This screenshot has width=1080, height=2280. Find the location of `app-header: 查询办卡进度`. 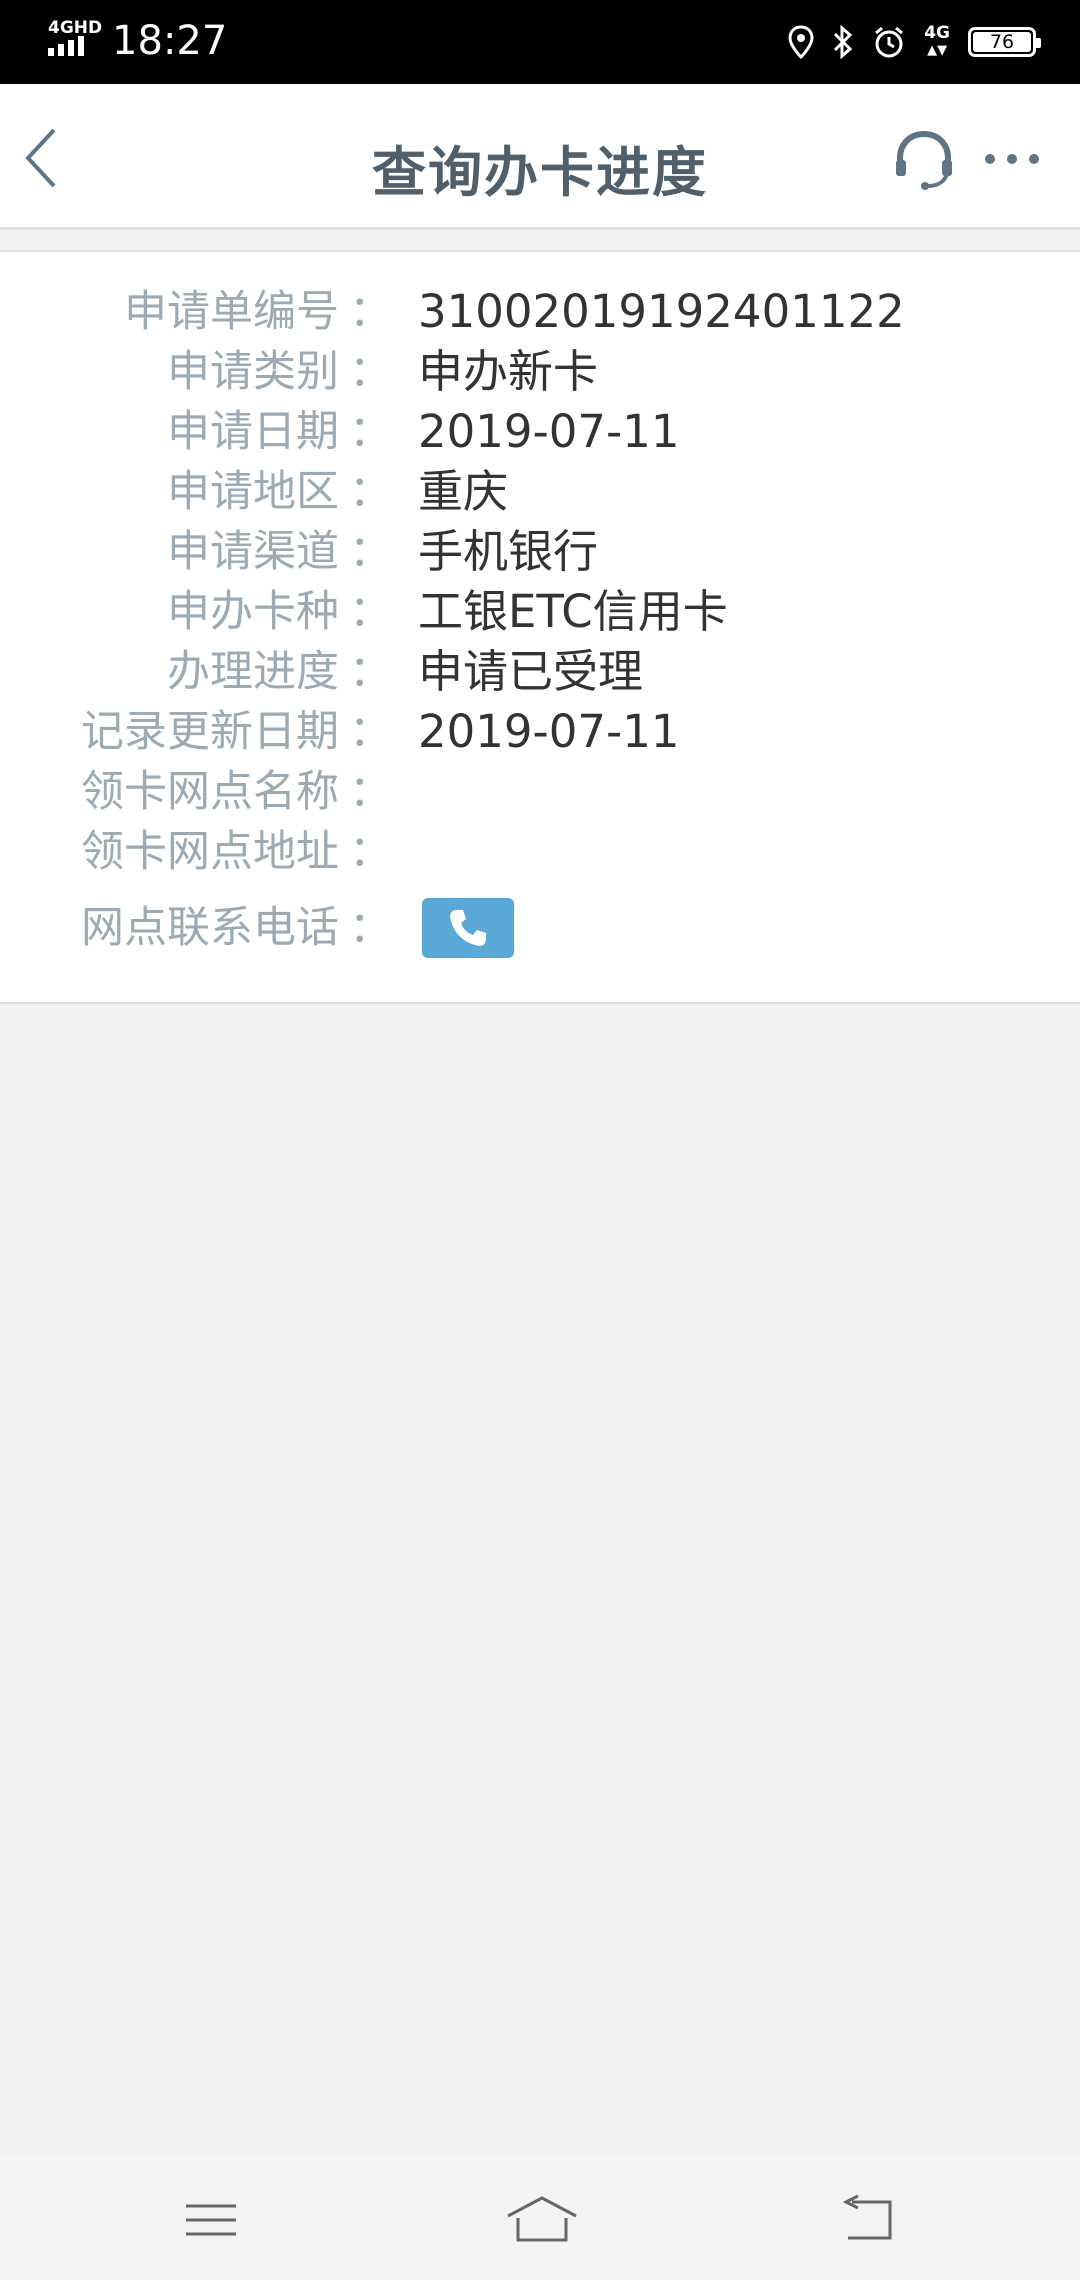

app-header: 查询办卡进度 is located at coordinates (540, 157).